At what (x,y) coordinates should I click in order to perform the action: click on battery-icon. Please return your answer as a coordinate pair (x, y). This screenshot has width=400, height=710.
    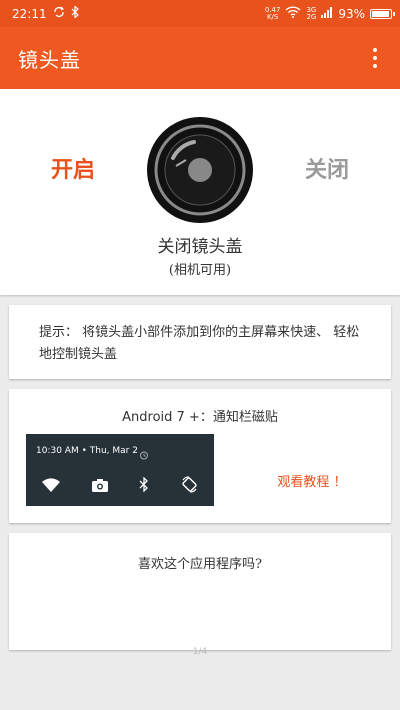
    Looking at the image, I should click on (382, 13).